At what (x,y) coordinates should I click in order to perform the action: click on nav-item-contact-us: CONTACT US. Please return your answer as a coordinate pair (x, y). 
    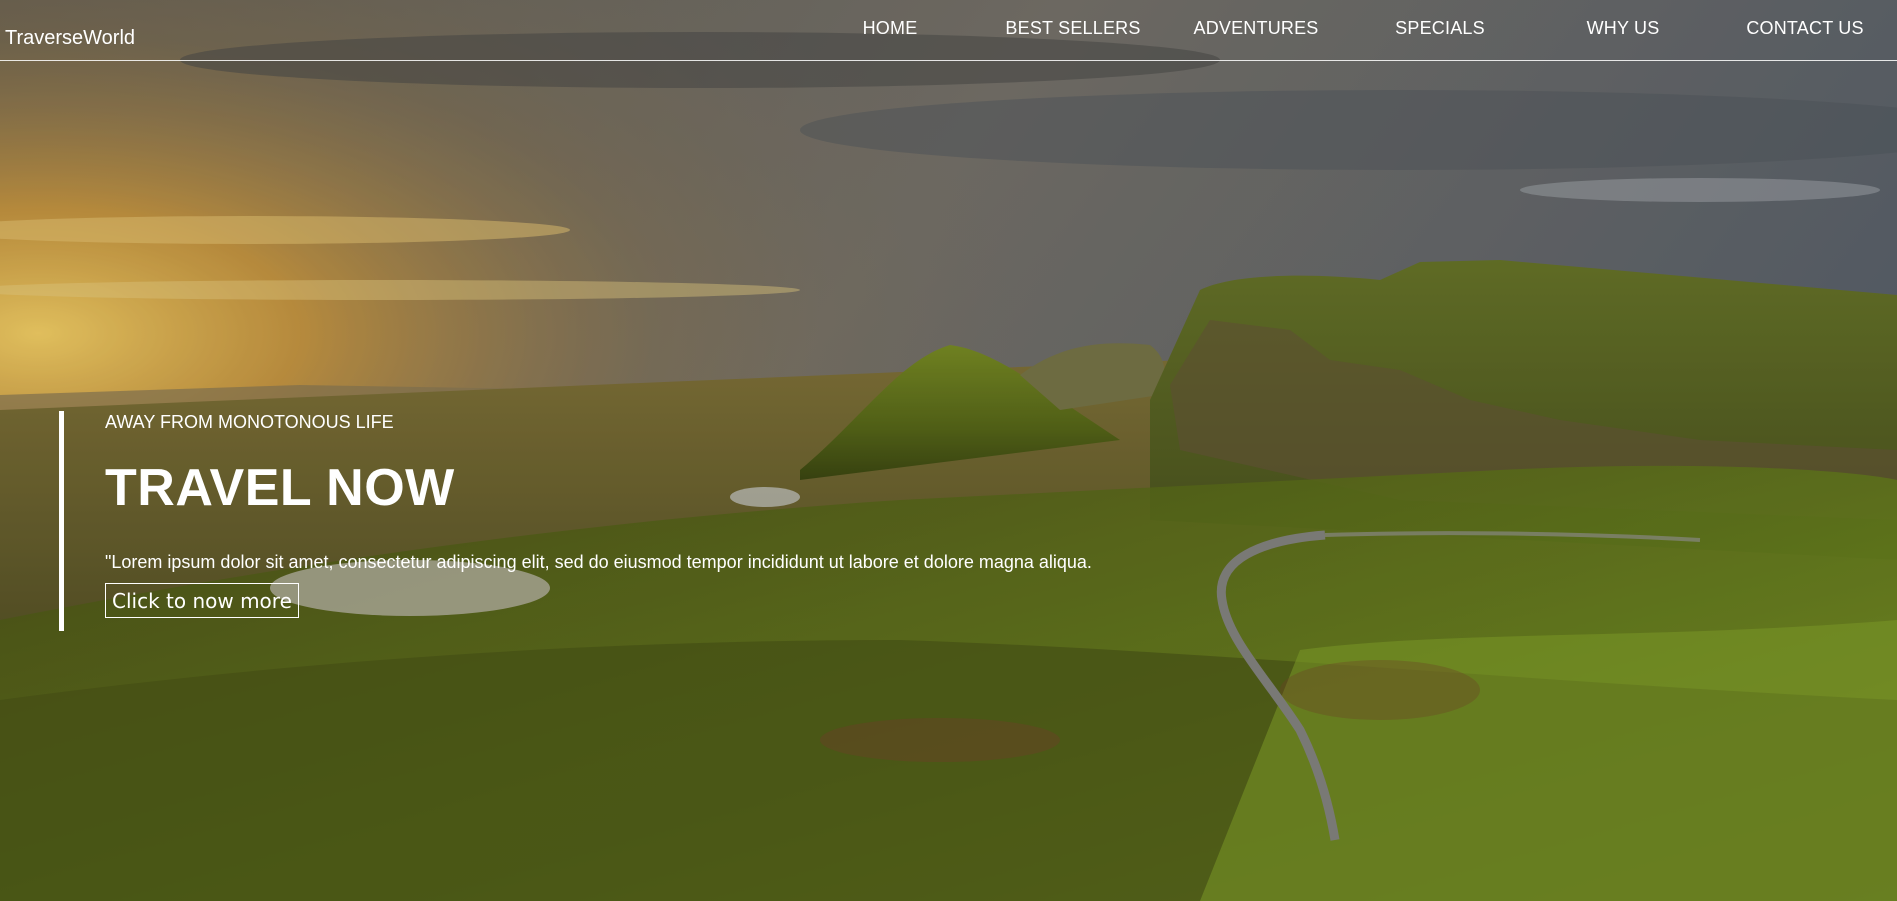
    Looking at the image, I should click on (1805, 28).